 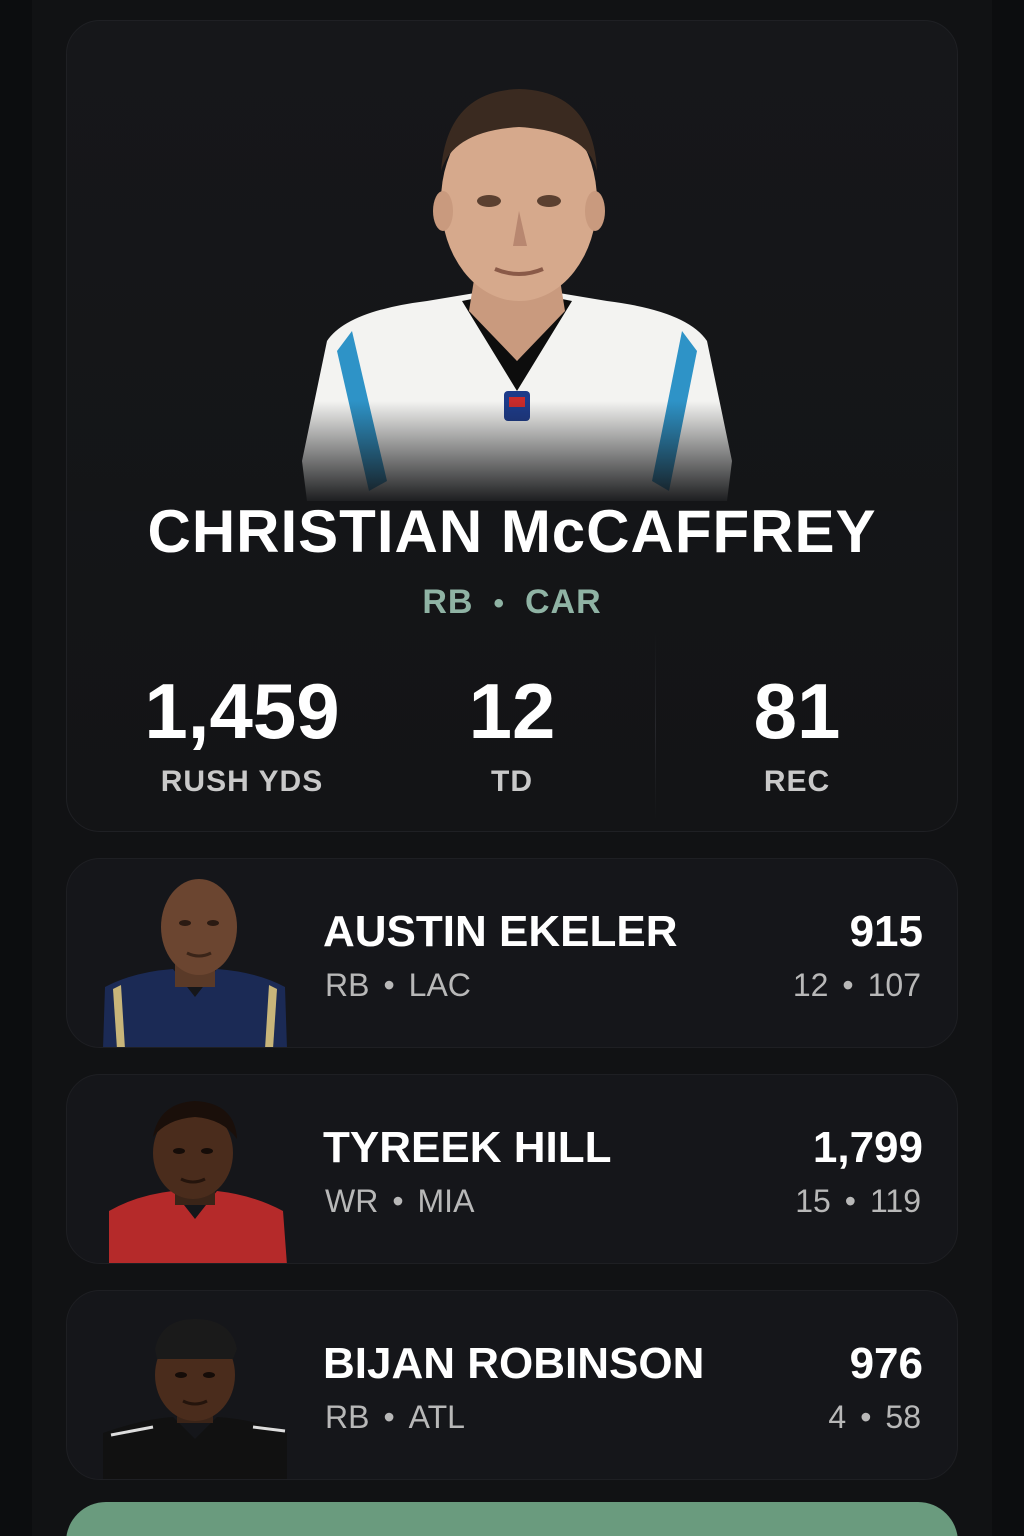 What do you see at coordinates (894, 985) in the screenshot?
I see `player-sub-stat-b: 107` at bounding box center [894, 985].